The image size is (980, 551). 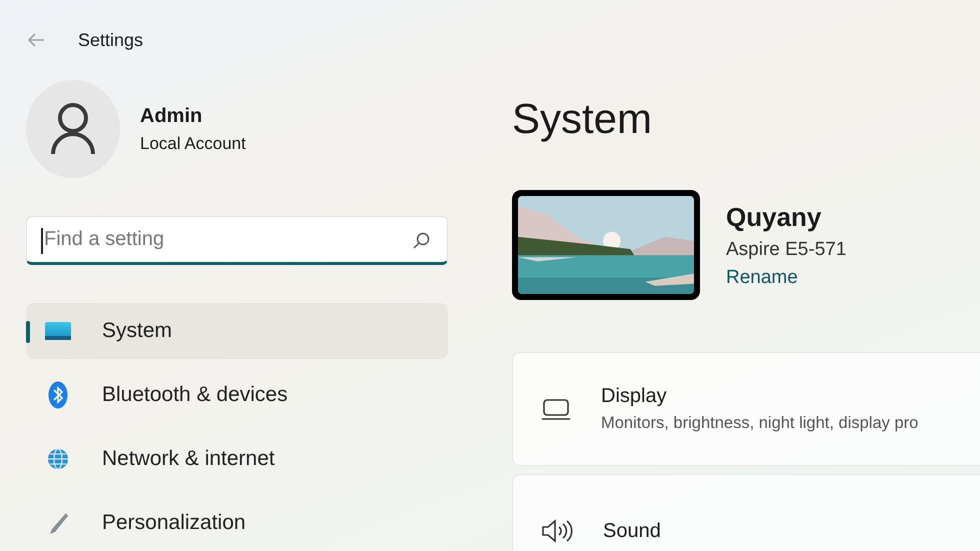 I want to click on device-name: Quyany, so click(x=774, y=217).